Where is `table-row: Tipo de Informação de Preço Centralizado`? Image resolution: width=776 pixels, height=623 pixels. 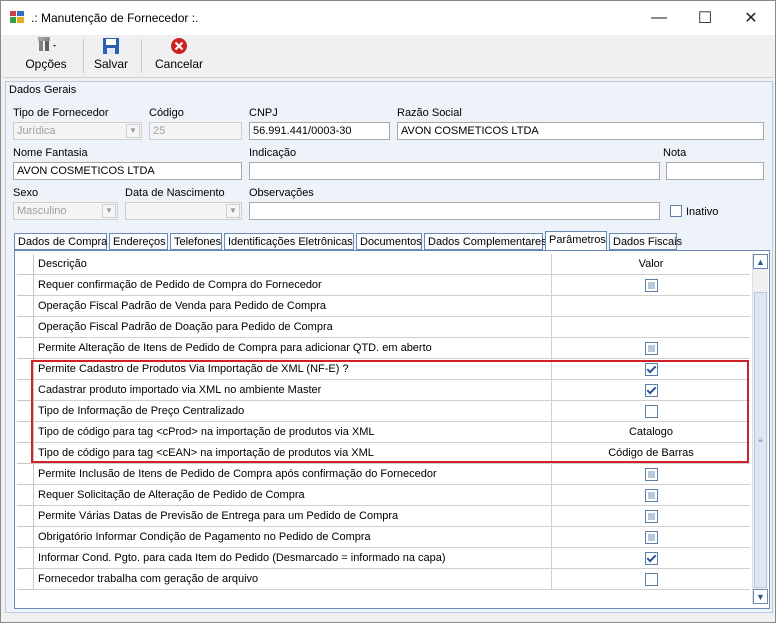
table-row: Tipo de Informação de Preço Centralizado is located at coordinates (383, 411).